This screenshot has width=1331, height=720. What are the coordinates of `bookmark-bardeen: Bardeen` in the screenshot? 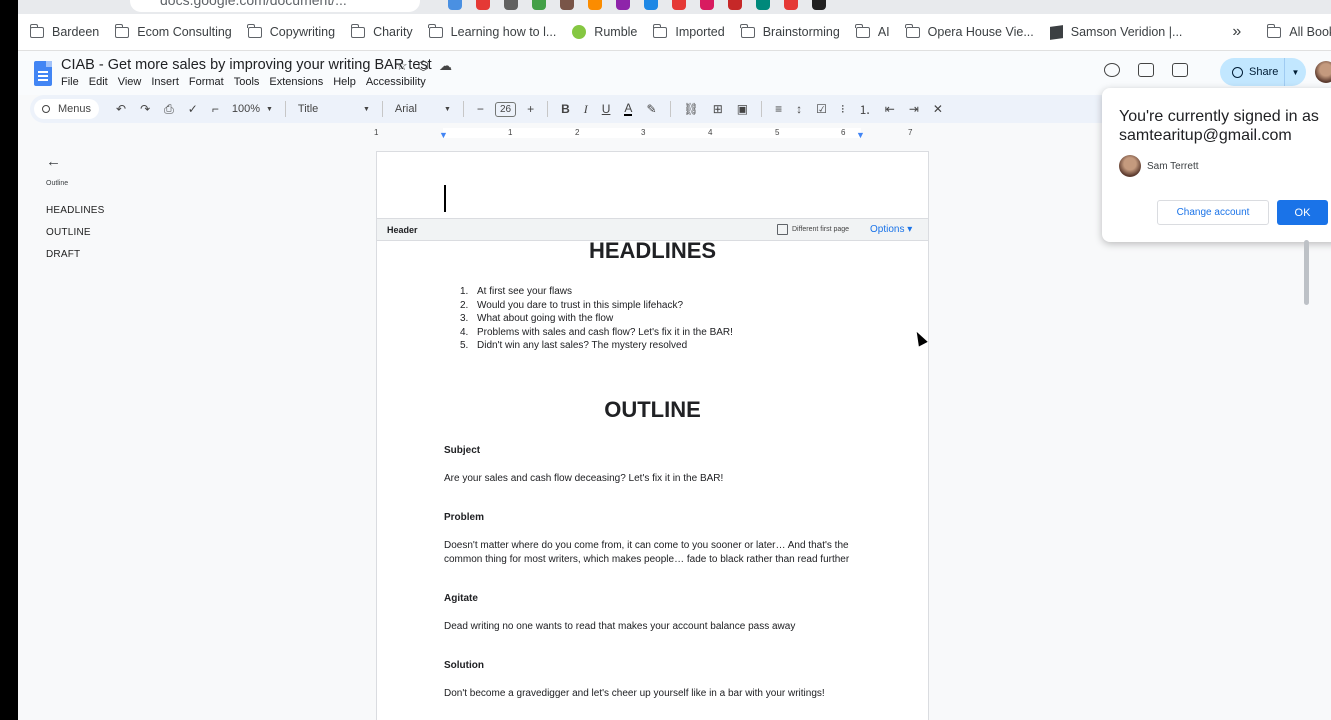 It's located at (64, 31).